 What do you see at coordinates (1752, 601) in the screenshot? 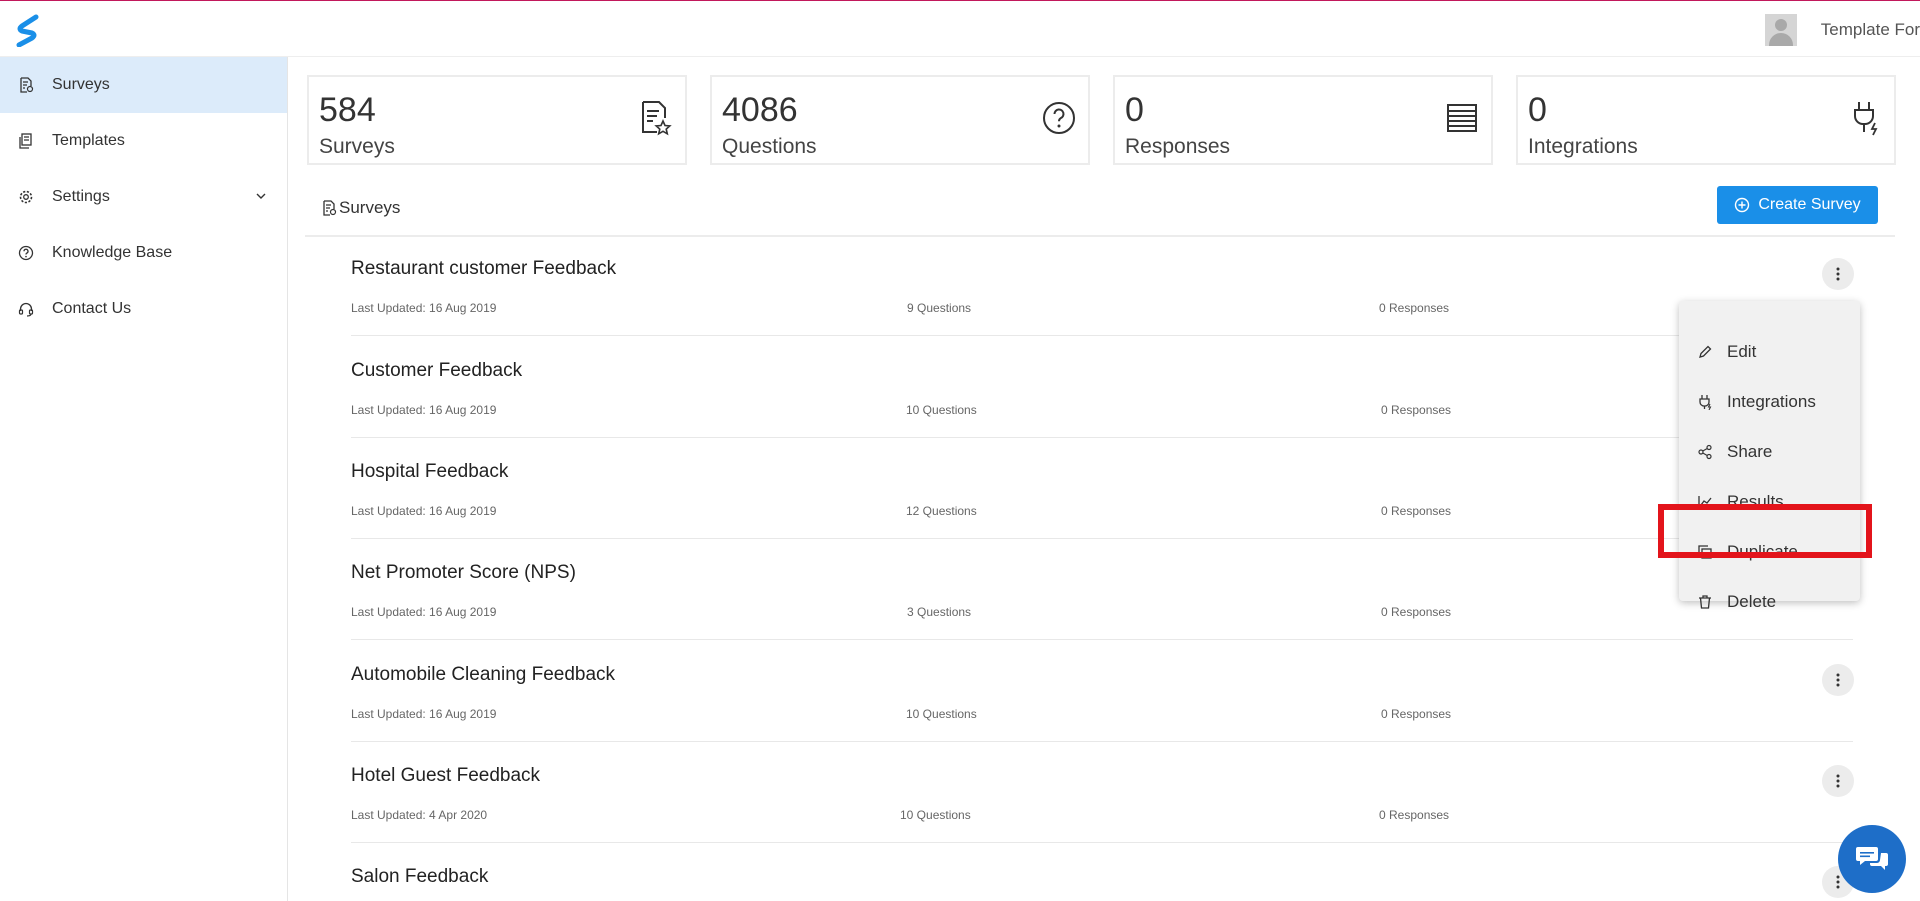
I see `menu-item-label: Delete` at bounding box center [1752, 601].